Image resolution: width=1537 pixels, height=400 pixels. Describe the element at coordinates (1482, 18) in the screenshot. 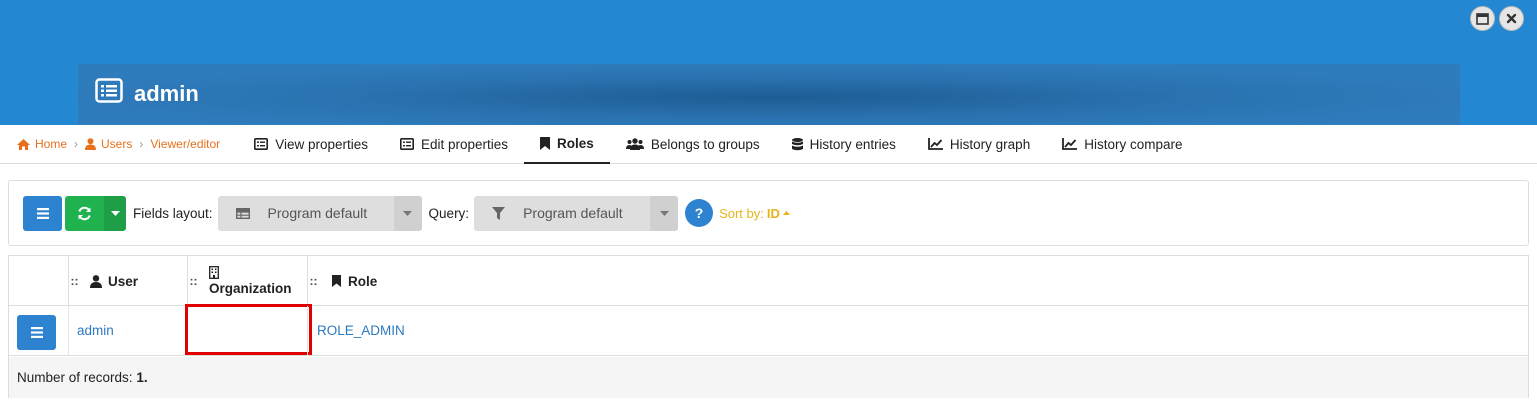

I see `window-maximize-icon` at that location.